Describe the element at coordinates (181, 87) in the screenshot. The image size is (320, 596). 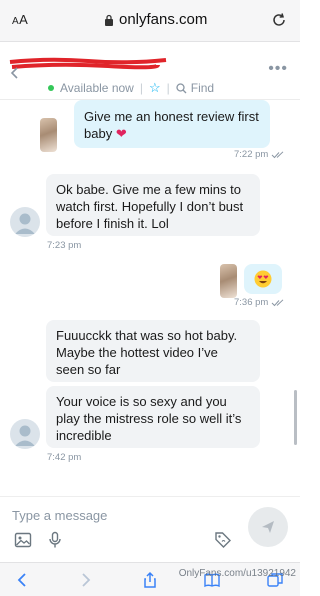
I see `search-icon` at that location.